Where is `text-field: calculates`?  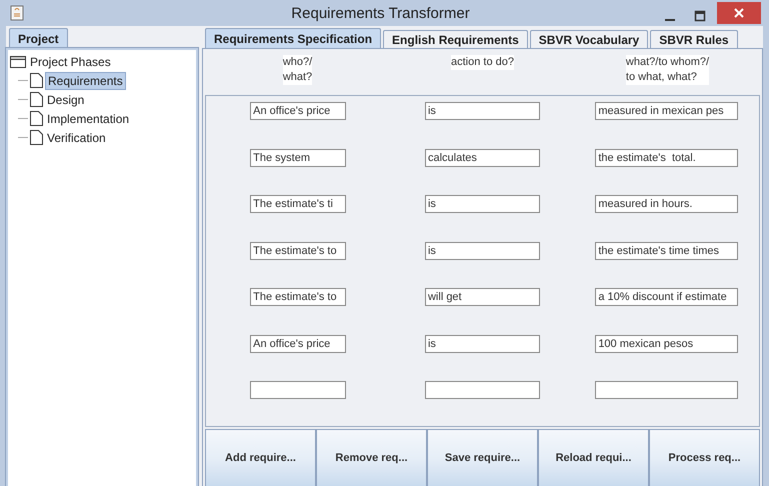 text-field: calculates is located at coordinates (482, 157).